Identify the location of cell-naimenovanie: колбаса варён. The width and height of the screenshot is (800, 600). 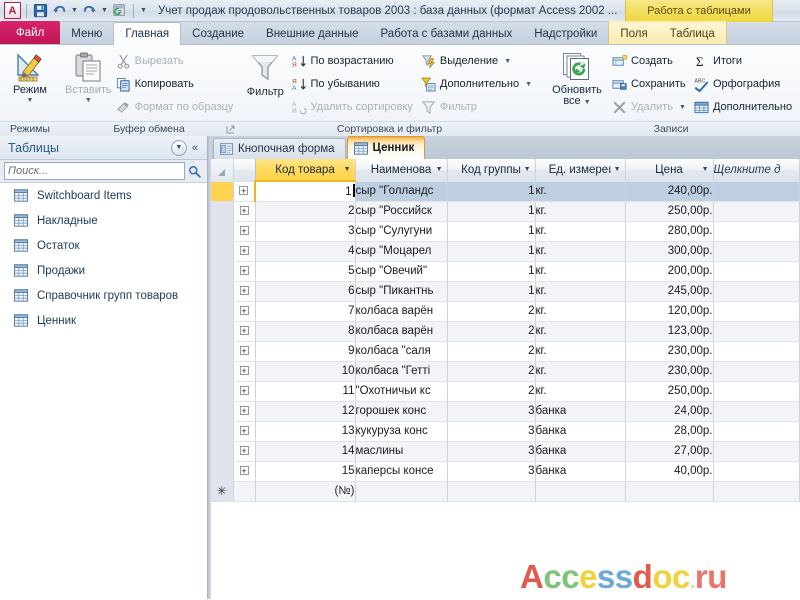
(401, 331).